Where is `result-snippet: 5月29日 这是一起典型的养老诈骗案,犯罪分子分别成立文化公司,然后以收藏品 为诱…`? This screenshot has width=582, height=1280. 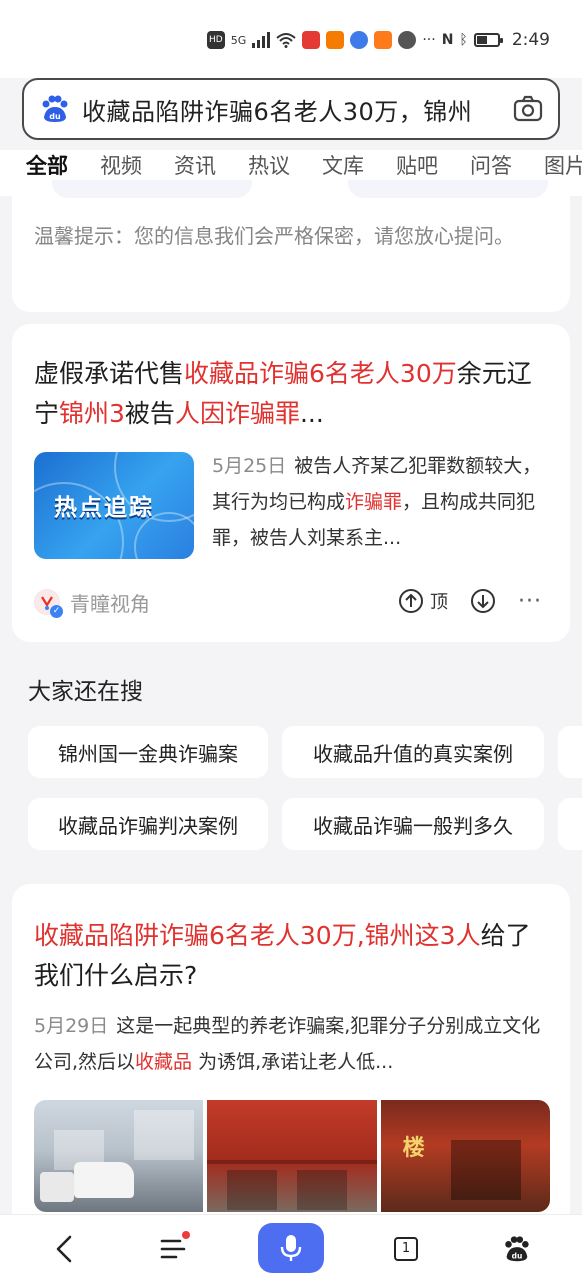
result-snippet: 5月29日 这是一起典型的养老诈骗案,犯罪分子分别成立文化公司,然后以收藏品 为诱… is located at coordinates (287, 1044).